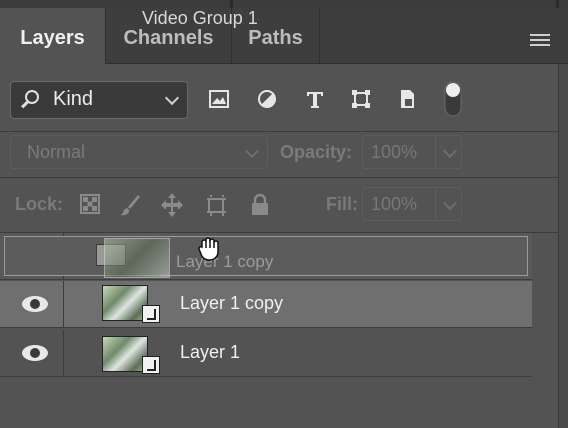 This screenshot has width=568, height=428. I want to click on opacity-field: 100%, so click(412, 152).